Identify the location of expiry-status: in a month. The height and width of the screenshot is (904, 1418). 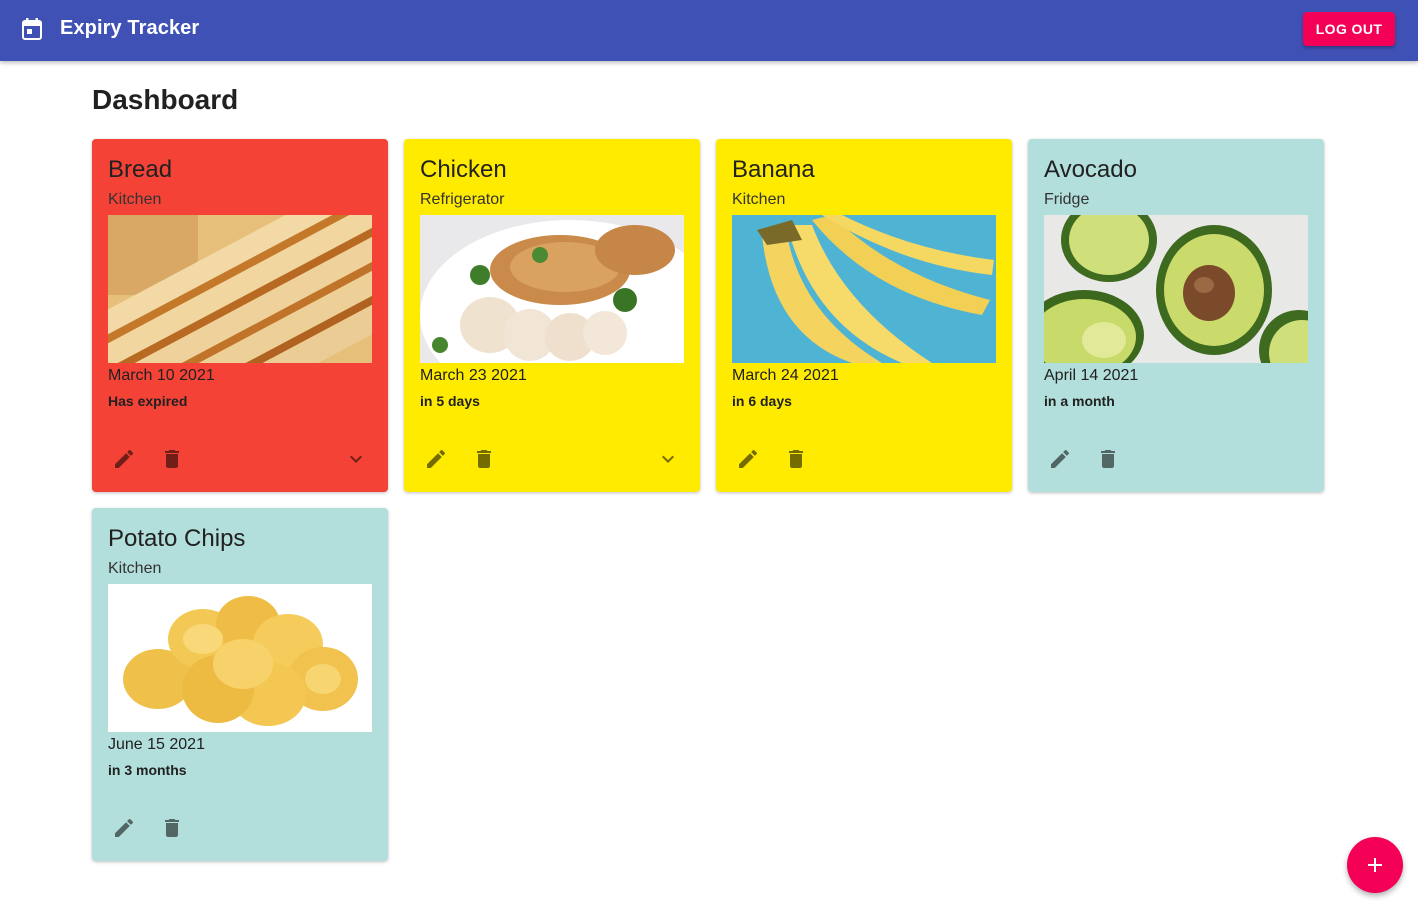
(1079, 401).